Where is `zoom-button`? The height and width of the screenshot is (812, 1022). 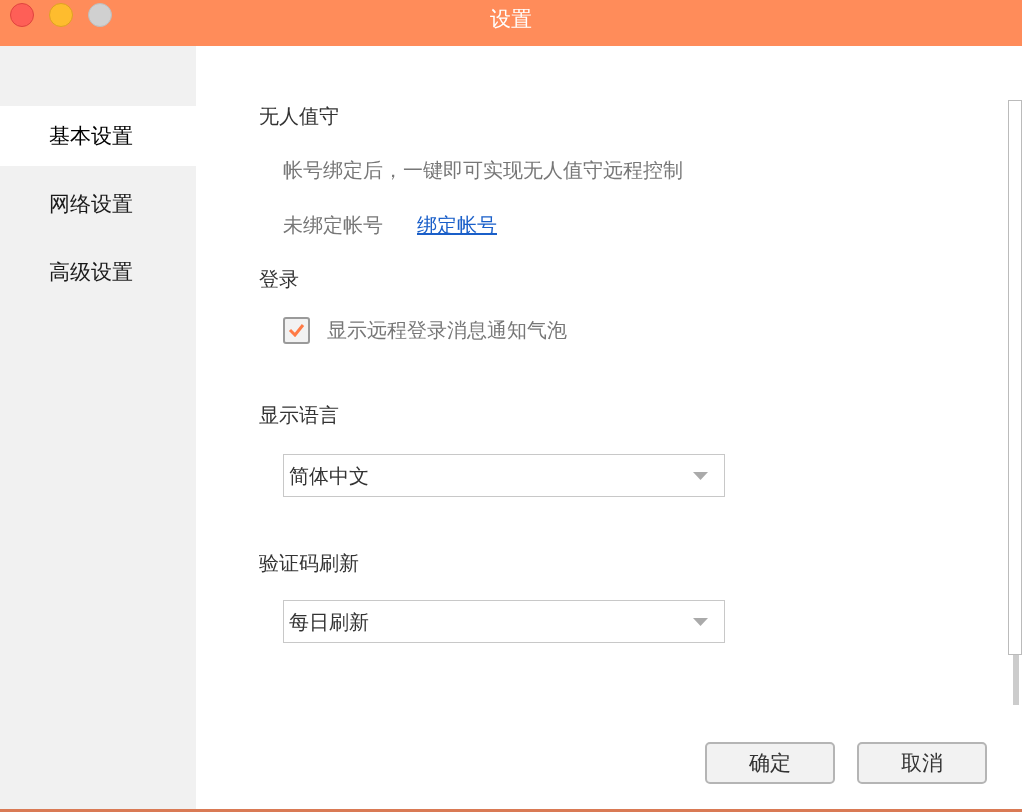
zoom-button is located at coordinates (100, 15).